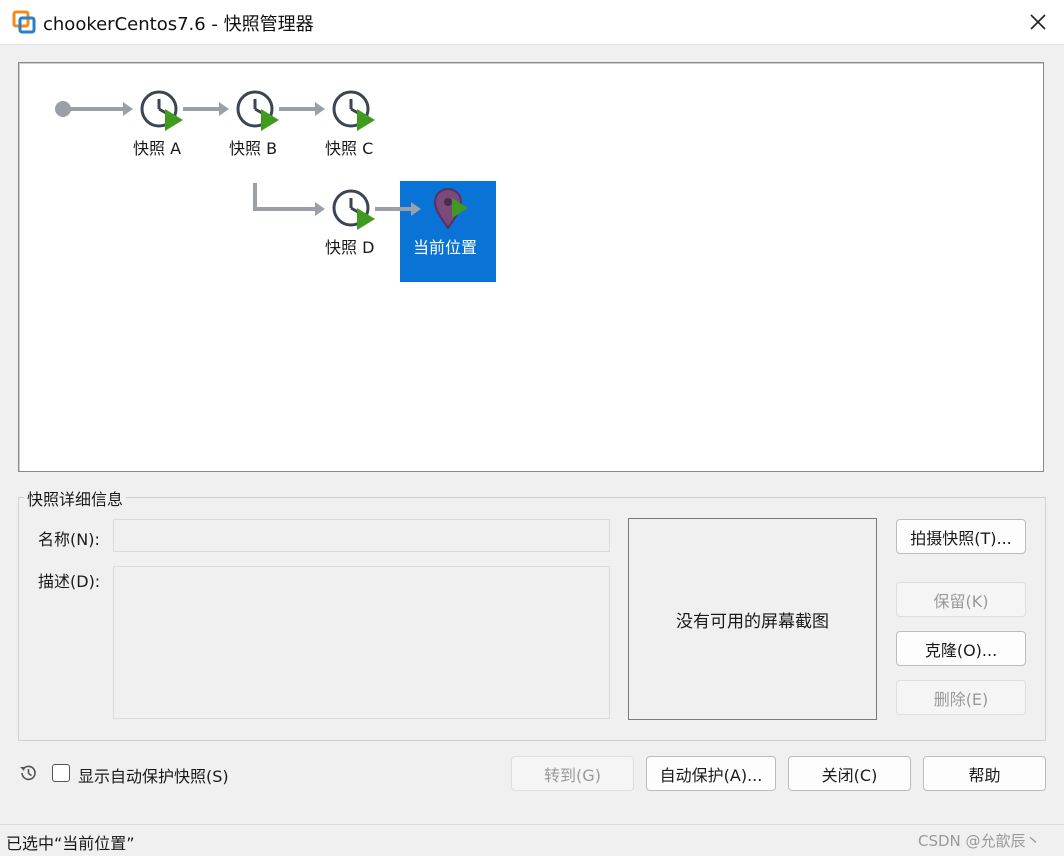  Describe the element at coordinates (752, 621) in the screenshot. I see `preview-empty-text: 没有可用的屏幕截图` at that location.